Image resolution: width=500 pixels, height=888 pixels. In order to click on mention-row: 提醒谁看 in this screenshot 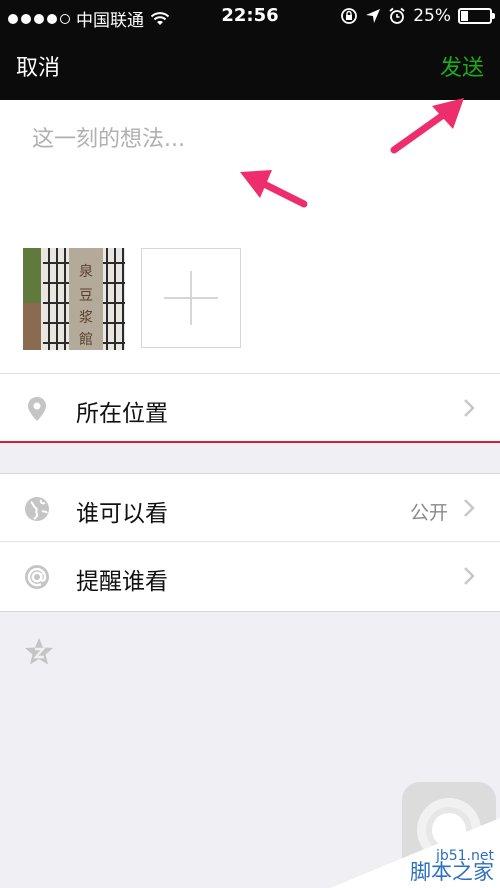, I will do `click(250, 576)`.